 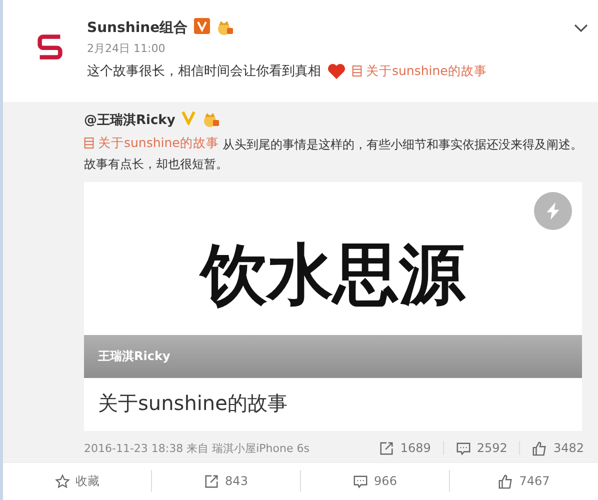 I want to click on post-source: 2016-11-23 18:38 来自 瑞淇小屋iPhone 6s, so click(x=197, y=448).